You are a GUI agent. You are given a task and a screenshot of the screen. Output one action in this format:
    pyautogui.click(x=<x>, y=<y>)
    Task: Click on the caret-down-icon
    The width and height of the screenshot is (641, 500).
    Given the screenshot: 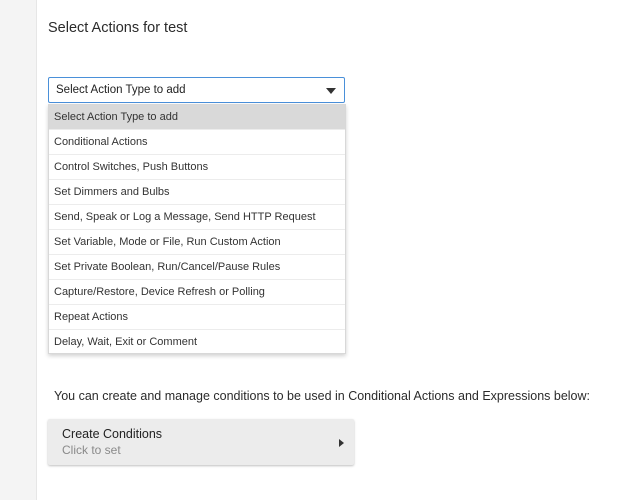 What is the action you would take?
    pyautogui.click(x=331, y=91)
    